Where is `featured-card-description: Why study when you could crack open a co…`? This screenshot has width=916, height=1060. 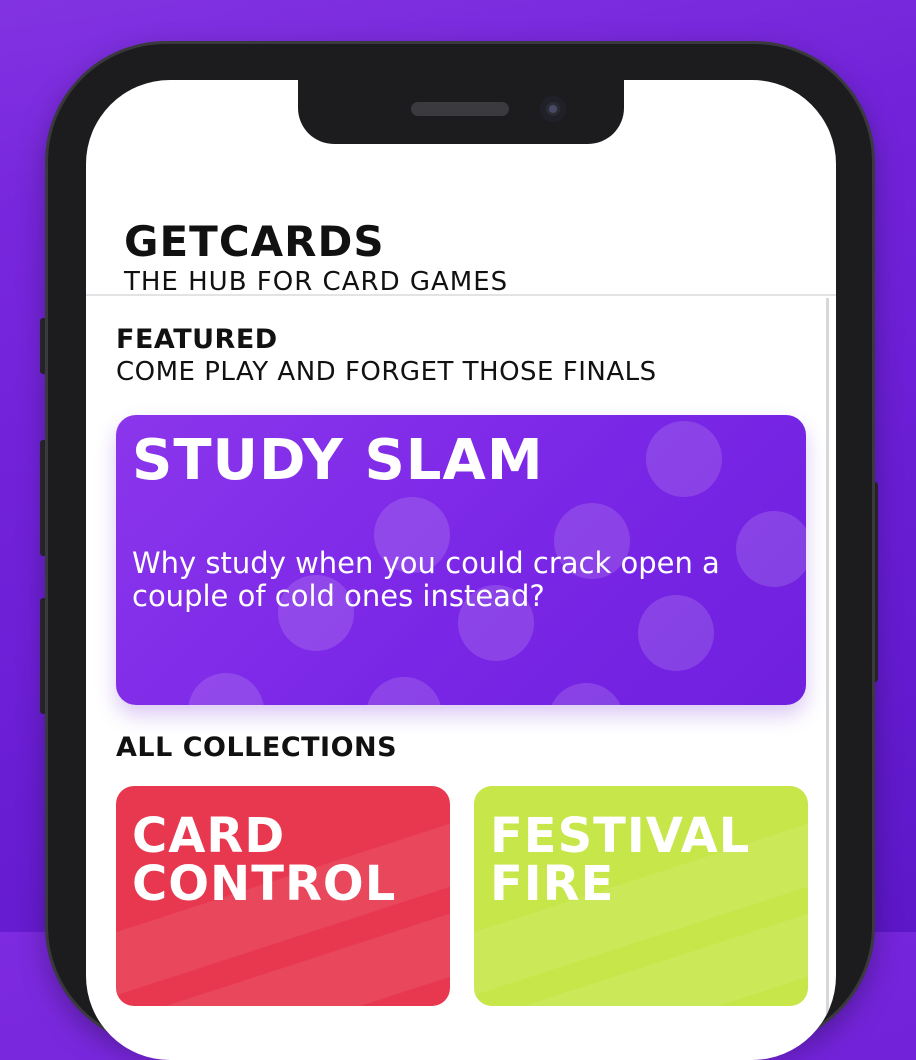 featured-card-description: Why study when you could crack open a co… is located at coordinates (426, 579).